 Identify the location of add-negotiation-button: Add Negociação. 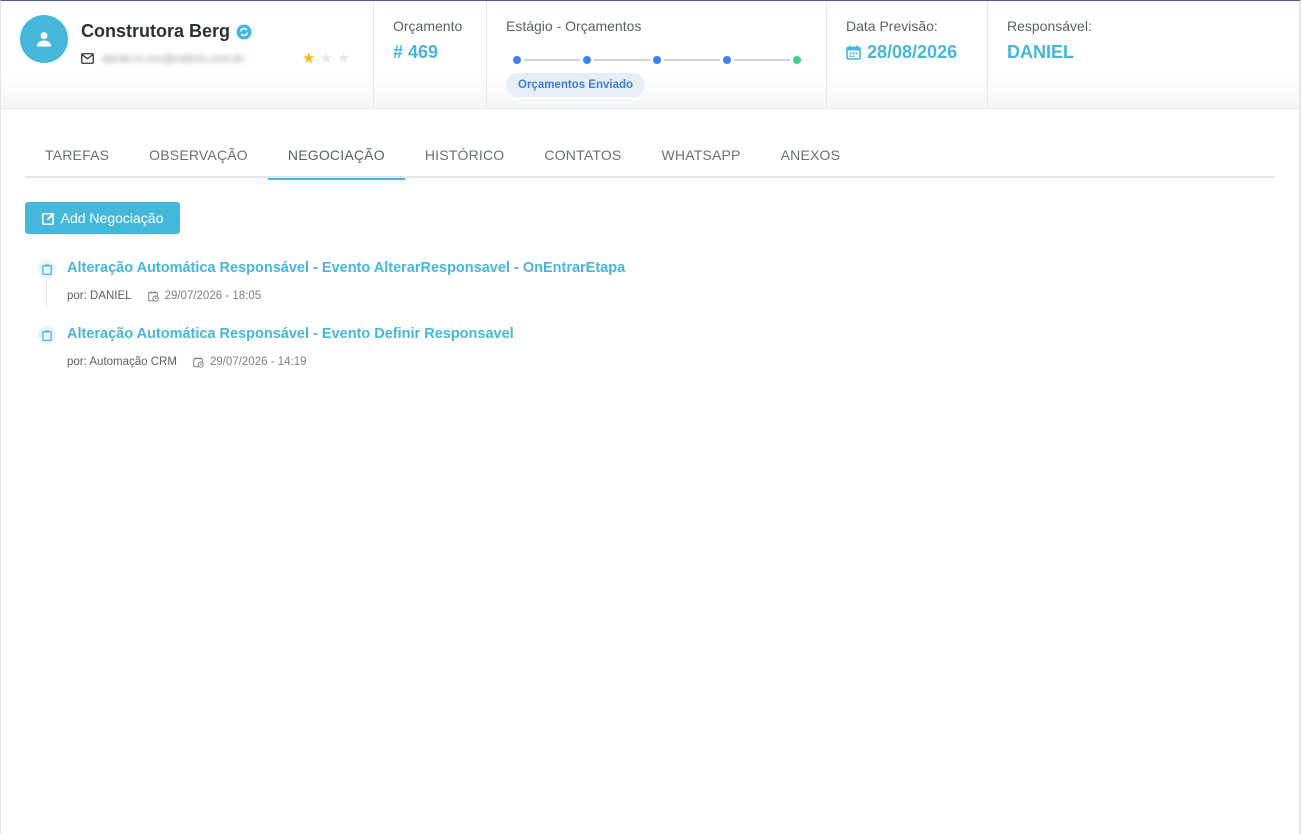
(102, 218).